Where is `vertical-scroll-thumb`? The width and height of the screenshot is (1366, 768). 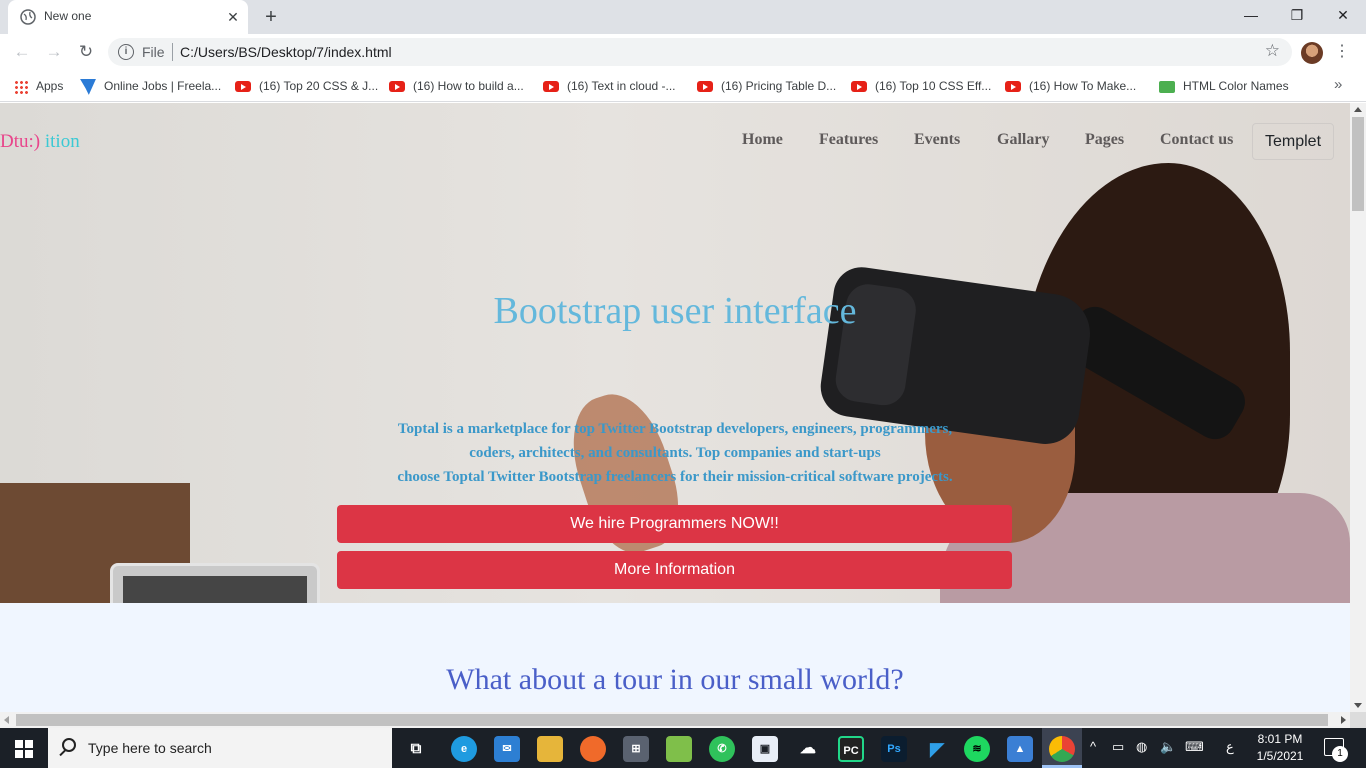
vertical-scroll-thumb is located at coordinates (1358, 164).